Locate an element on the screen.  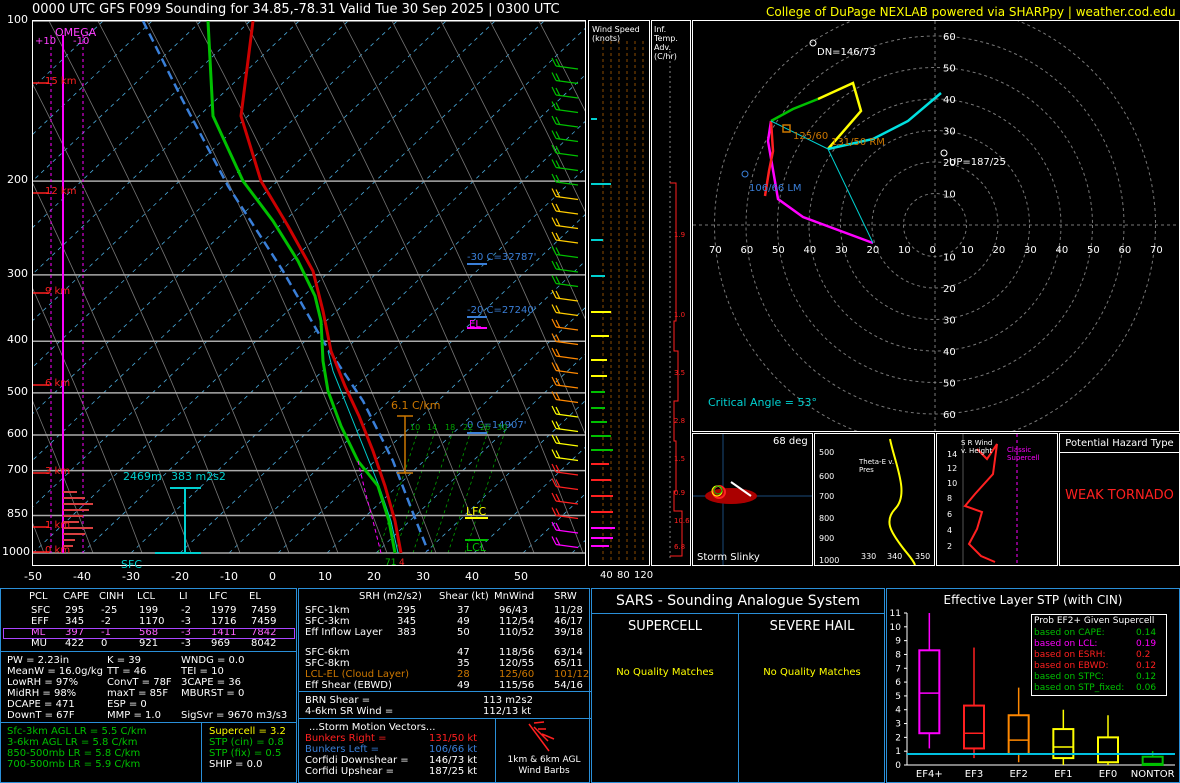
param-value: SHIP = 0.0 is located at coordinates (236, 764).